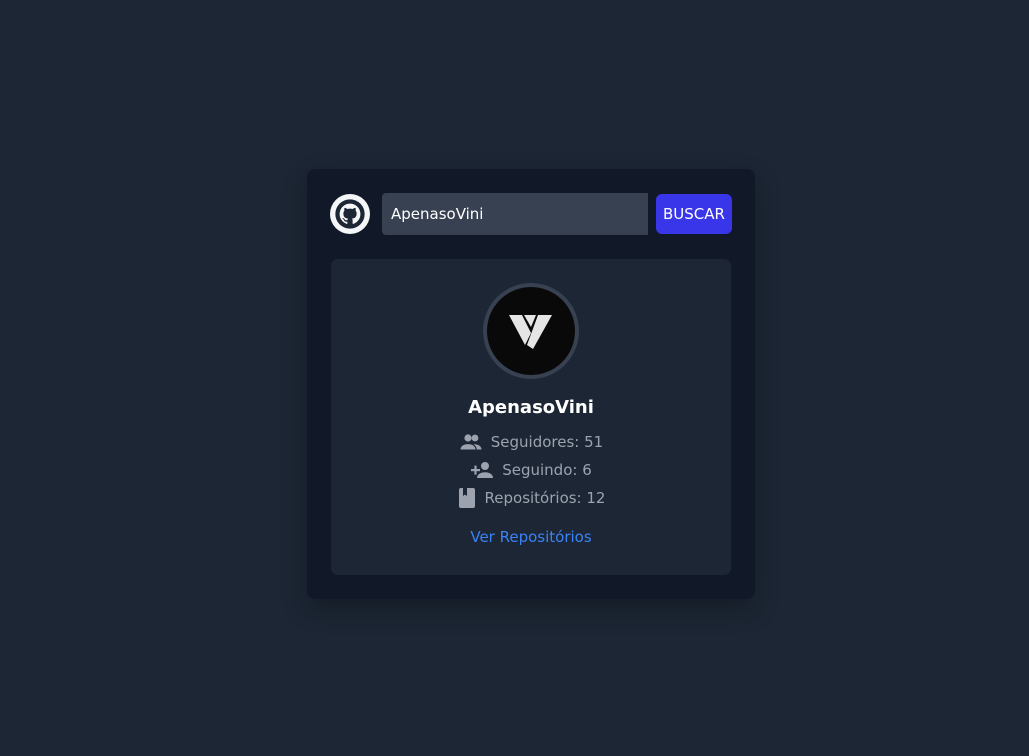 The width and height of the screenshot is (1029, 756). What do you see at coordinates (547, 442) in the screenshot?
I see `followers-label: Seguidores: 51` at bounding box center [547, 442].